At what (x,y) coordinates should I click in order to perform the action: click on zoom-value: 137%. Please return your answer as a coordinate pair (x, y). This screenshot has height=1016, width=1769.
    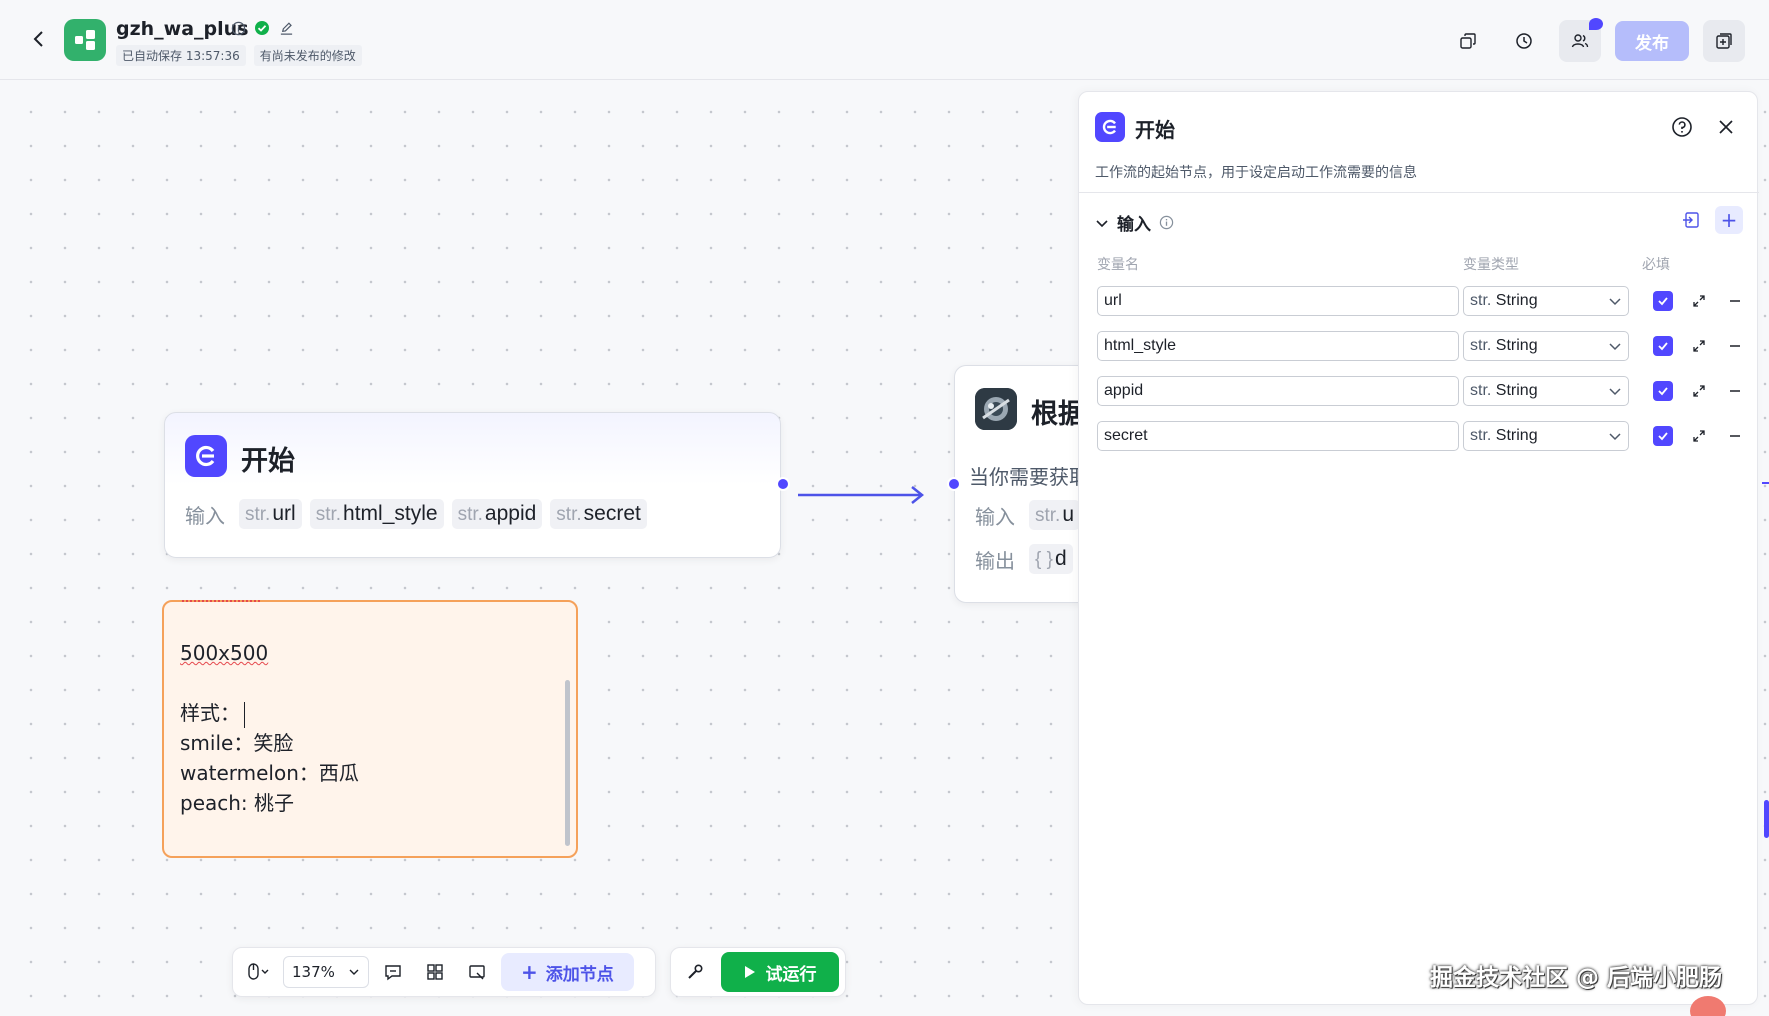
    Looking at the image, I should click on (313, 972).